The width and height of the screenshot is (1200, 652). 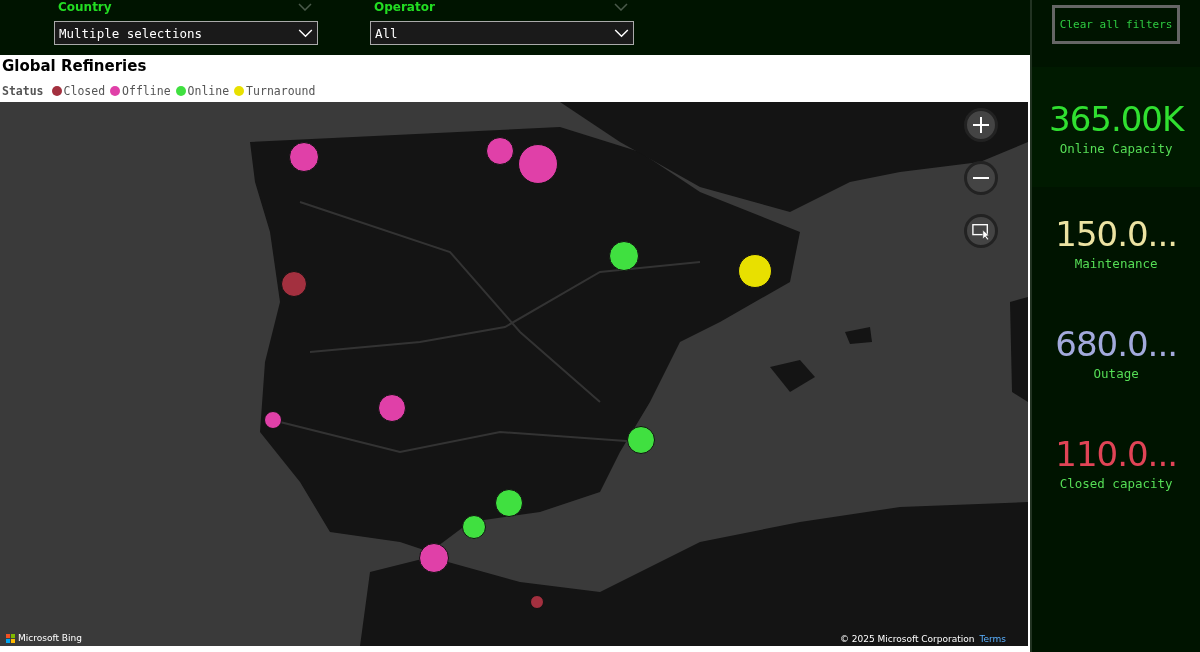 What do you see at coordinates (186, 33) in the screenshot?
I see `dropdown: Multiple selections` at bounding box center [186, 33].